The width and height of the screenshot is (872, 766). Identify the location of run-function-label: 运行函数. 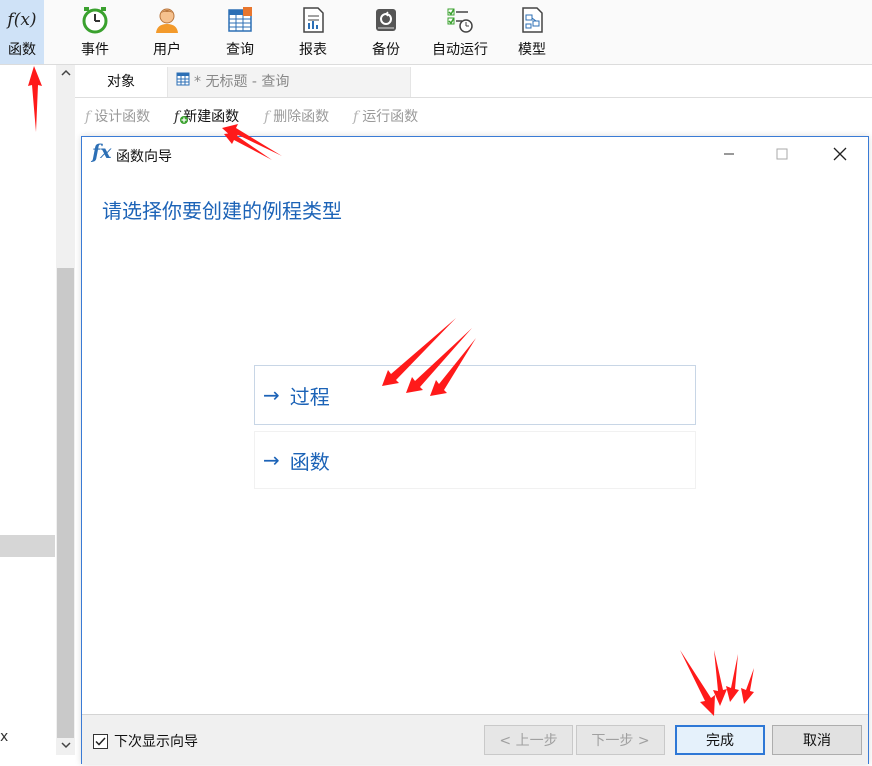
(390, 117).